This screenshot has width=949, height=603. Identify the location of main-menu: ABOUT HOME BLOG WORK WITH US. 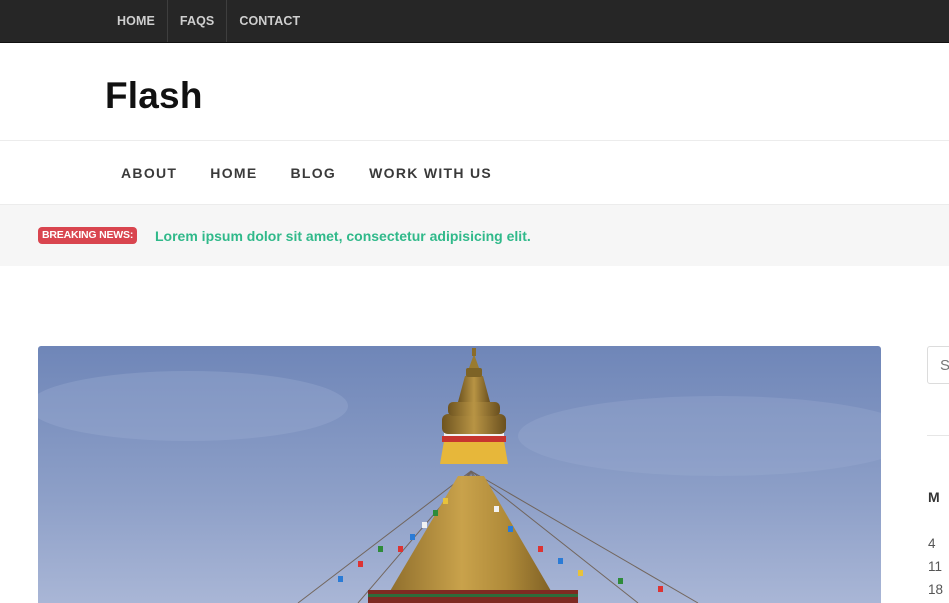
(323, 172).